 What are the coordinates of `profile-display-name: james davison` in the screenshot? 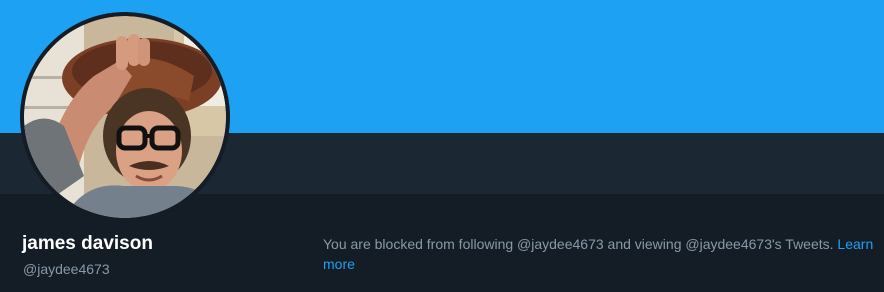 It's located at (87, 244).